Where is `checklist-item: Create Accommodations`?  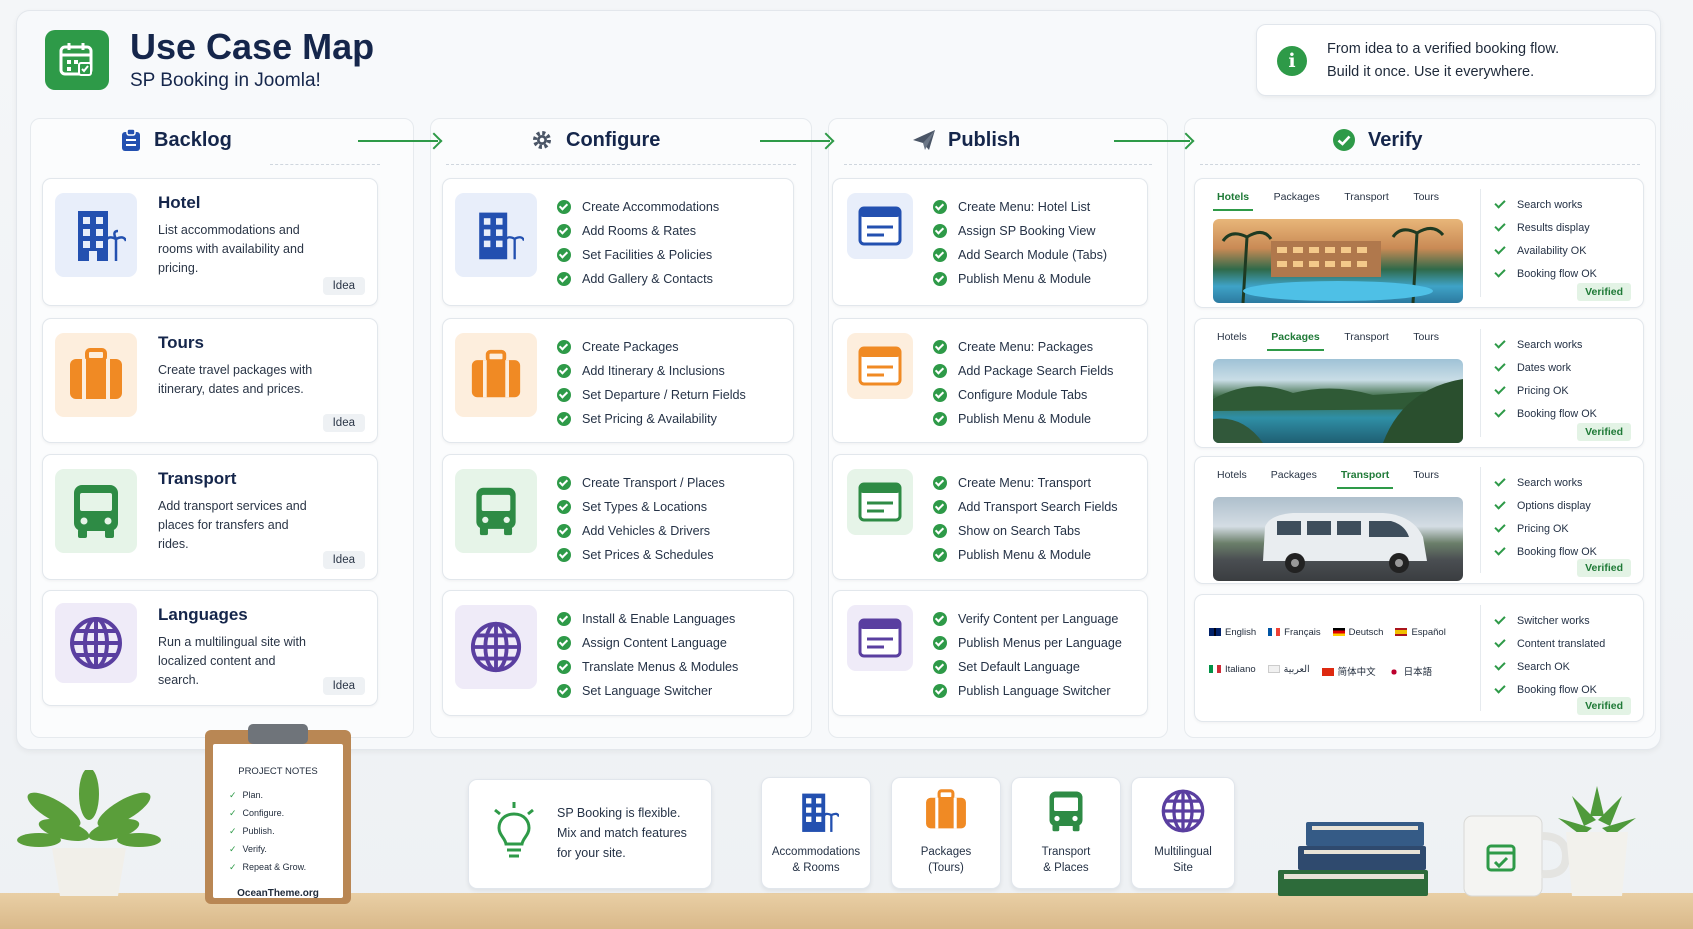
checklist-item: Create Accommodations is located at coordinates (651, 207).